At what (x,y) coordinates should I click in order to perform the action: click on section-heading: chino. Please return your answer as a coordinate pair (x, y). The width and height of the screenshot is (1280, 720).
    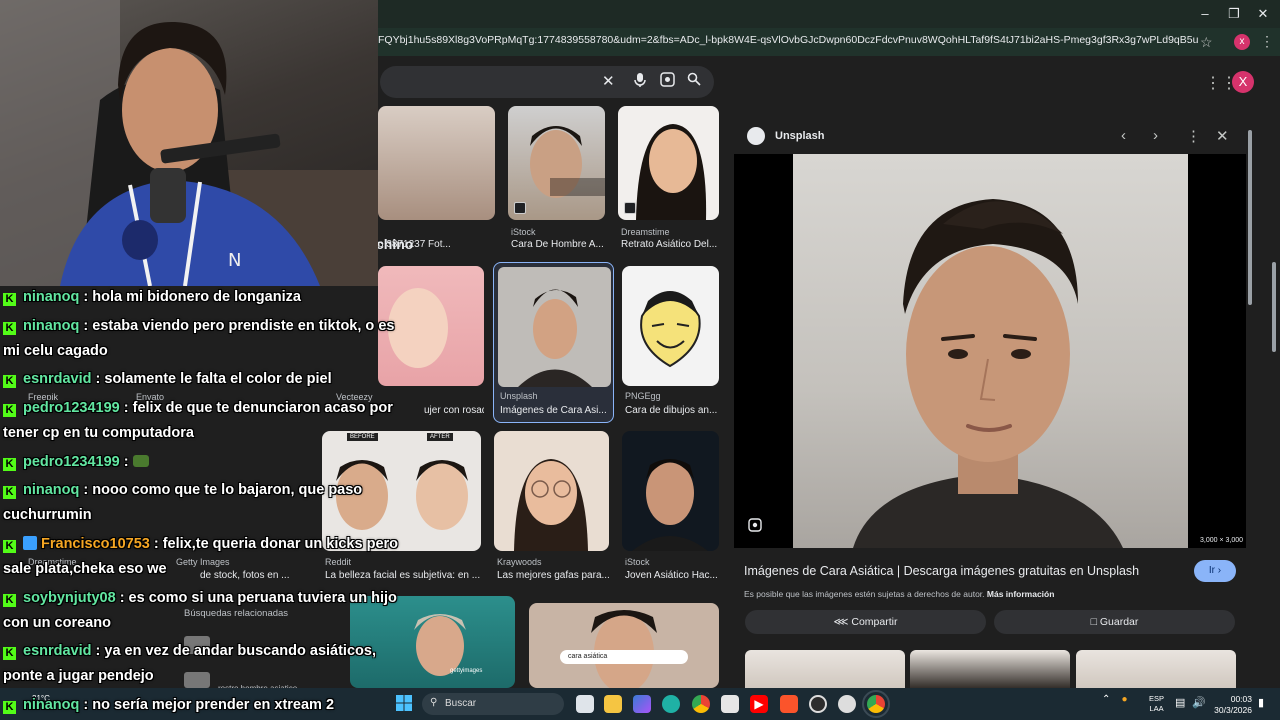
    Looking at the image, I should click on (395, 244).